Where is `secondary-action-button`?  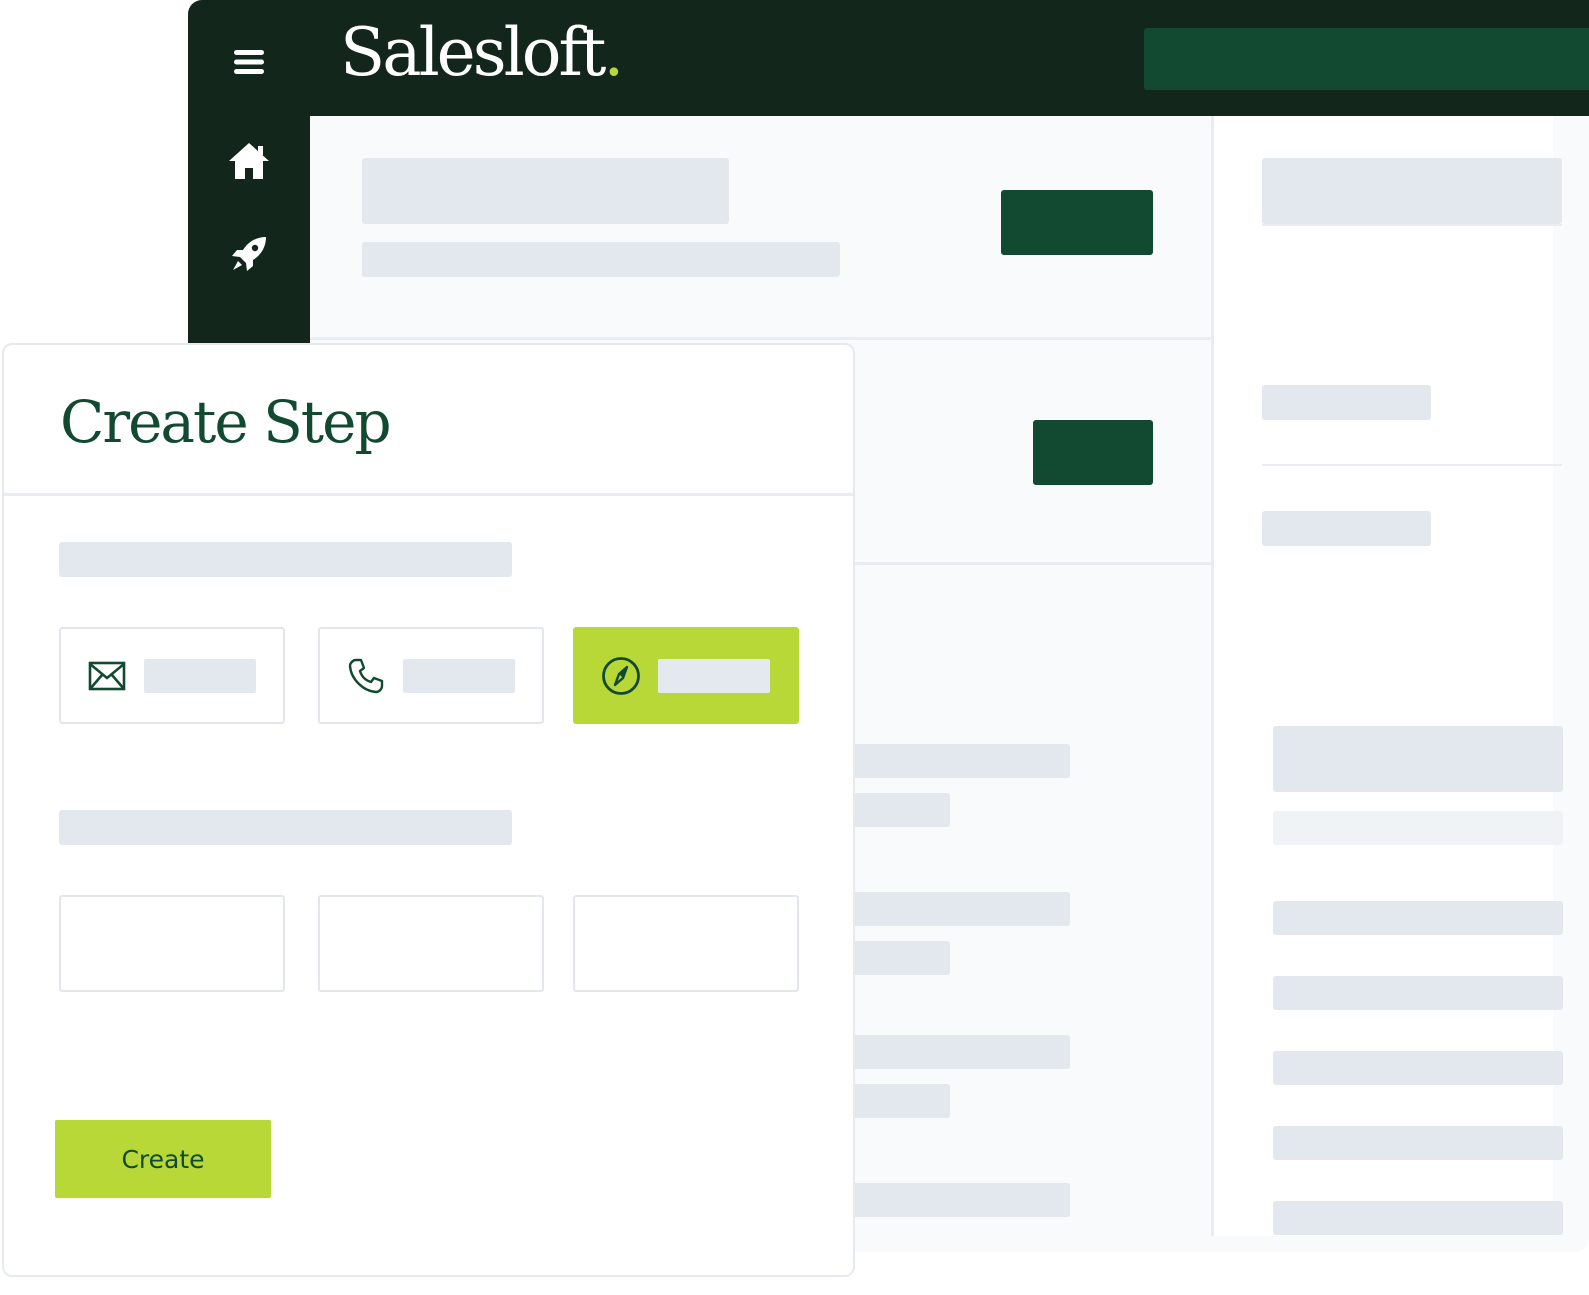
secondary-action-button is located at coordinates (1093, 452).